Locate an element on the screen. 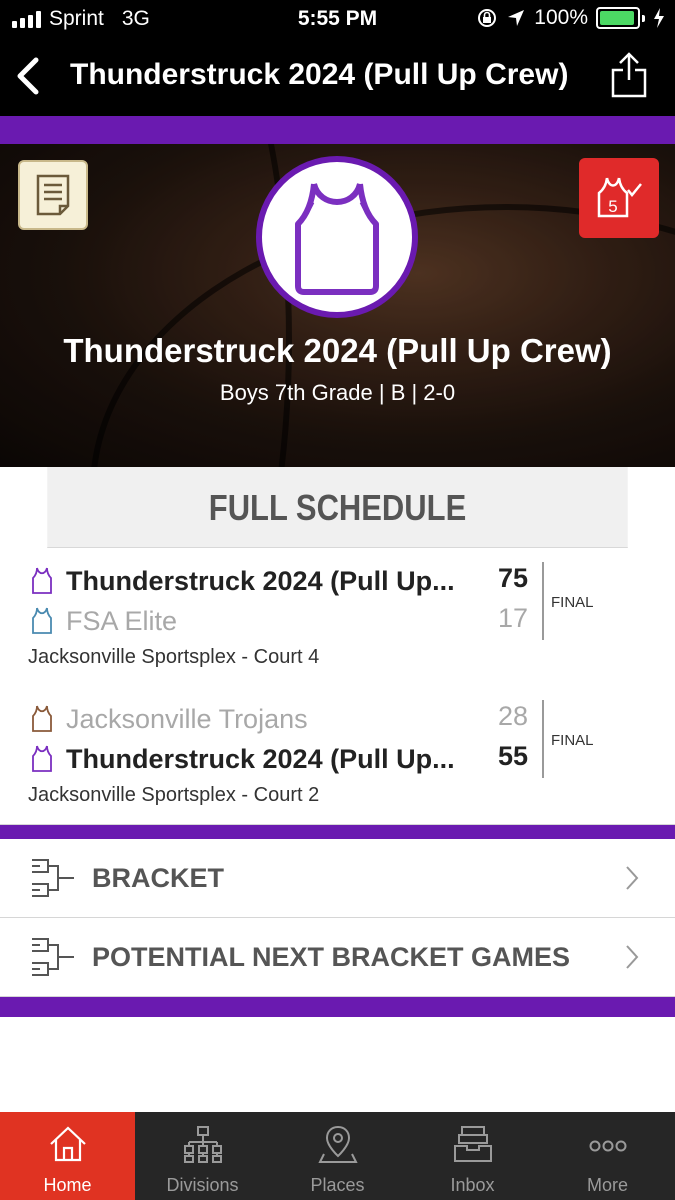  potential-next-bracket-games-row: POTENTIAL NEXT BRACKET GAMES is located at coordinates (337, 957).